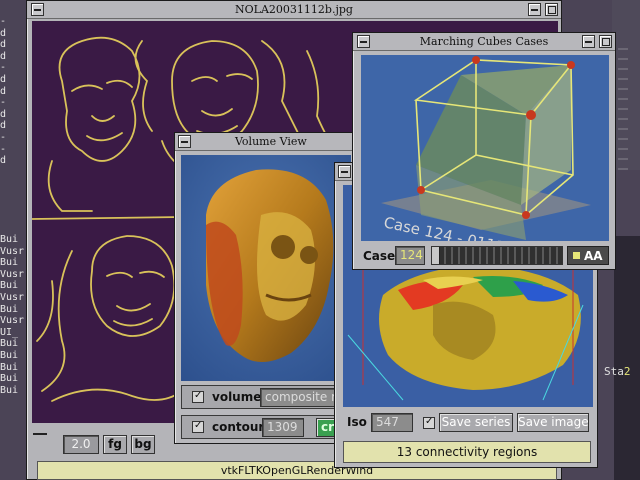  What do you see at coordinates (623, 105) in the screenshot?
I see `background-window-lines` at bounding box center [623, 105].